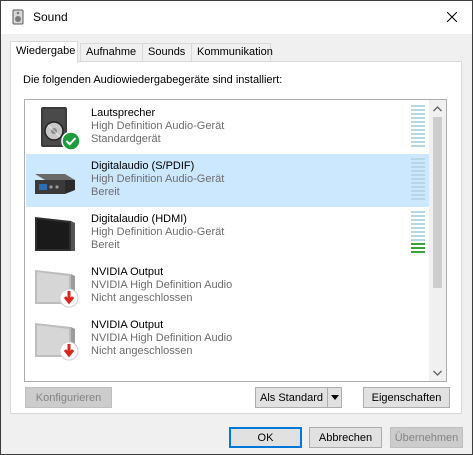 Image resolution: width=473 pixels, height=455 pixels. I want to click on apply-button: Übernehmen, so click(426, 437).